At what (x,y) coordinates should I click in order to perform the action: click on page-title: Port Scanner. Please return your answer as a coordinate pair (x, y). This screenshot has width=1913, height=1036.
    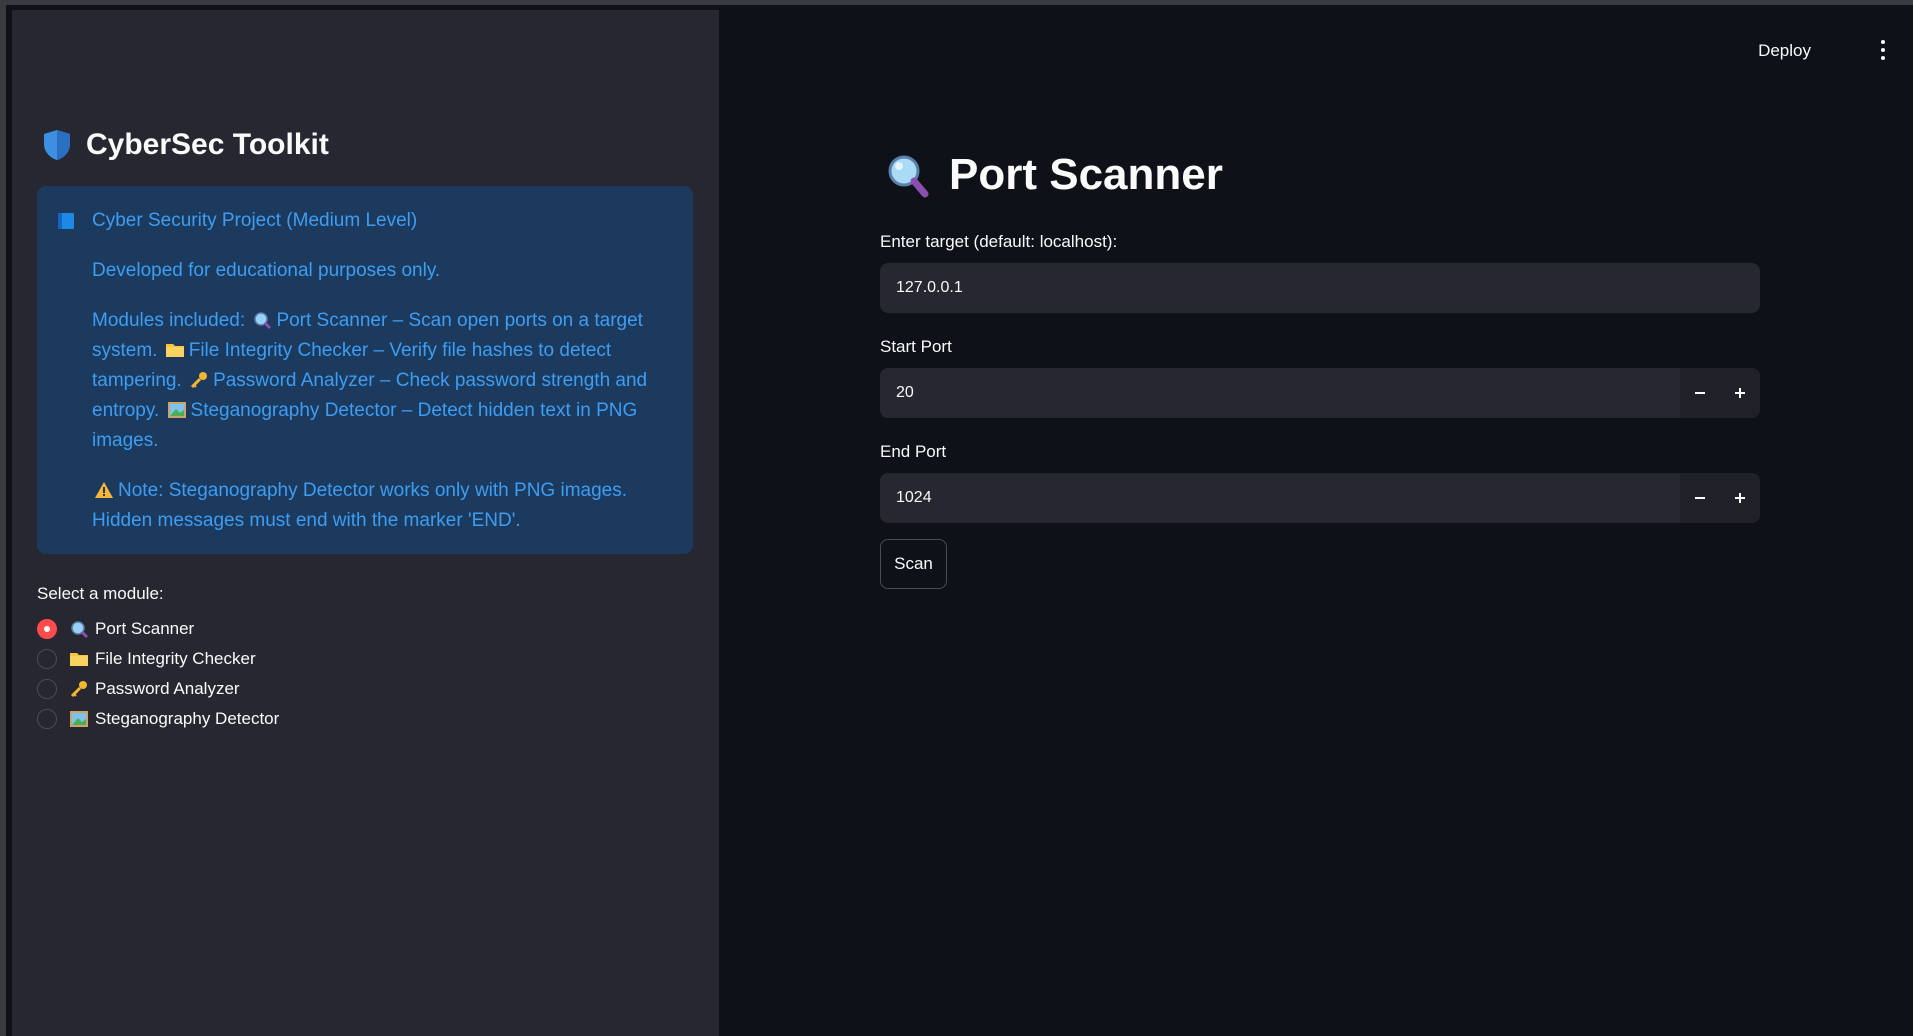
    Looking at the image, I should click on (1054, 175).